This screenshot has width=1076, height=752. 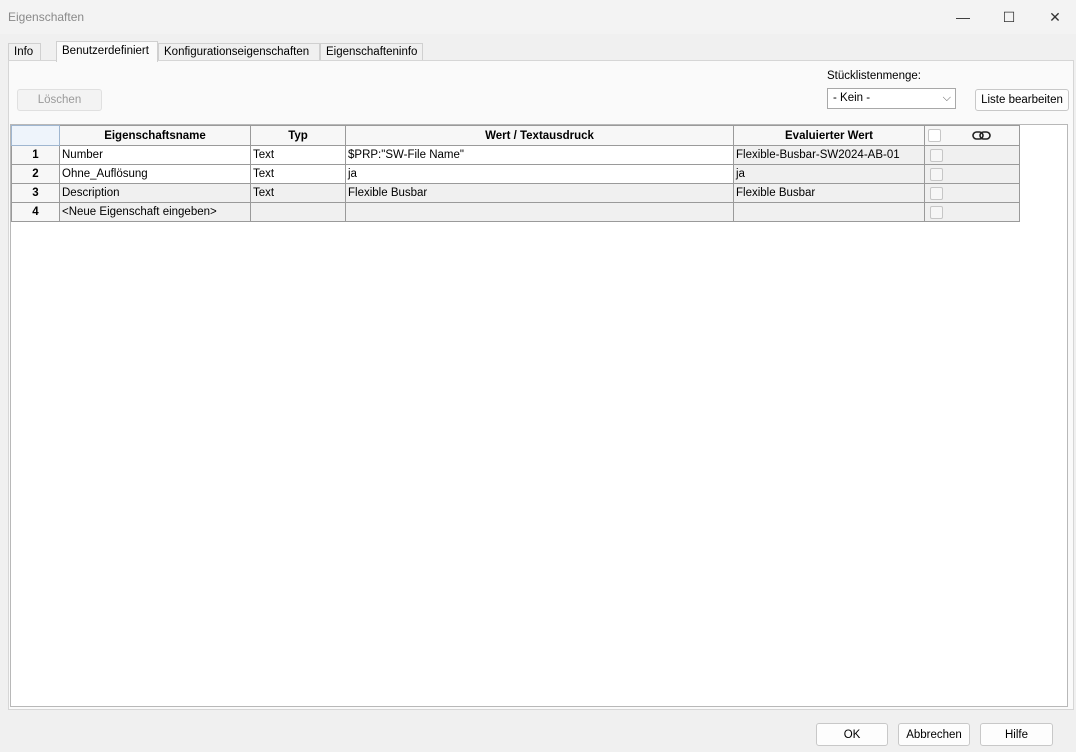 What do you see at coordinates (35, 155) in the screenshot?
I see `row-number: 1` at bounding box center [35, 155].